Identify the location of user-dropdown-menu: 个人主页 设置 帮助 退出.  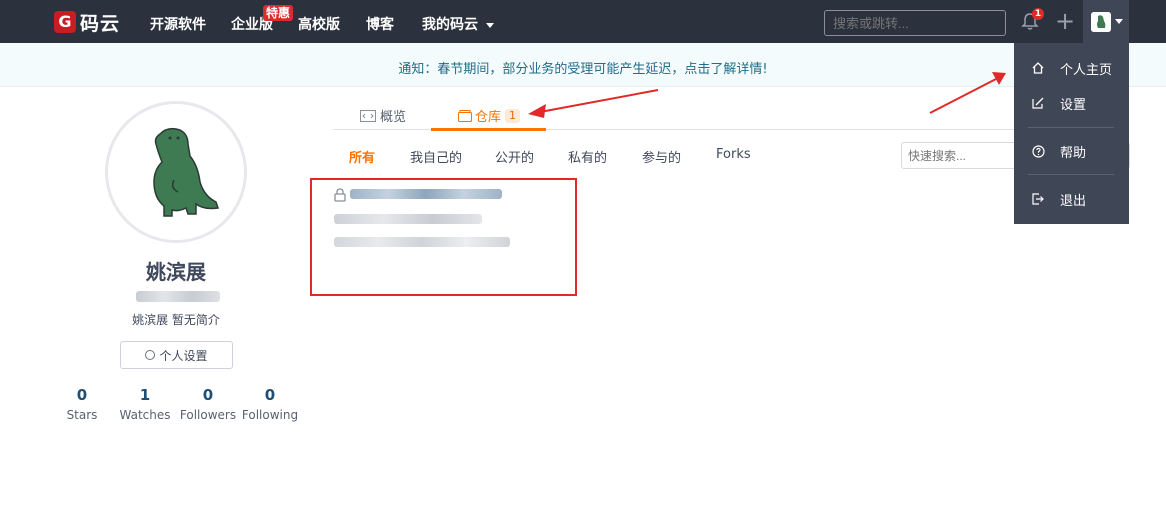
(1071, 133).